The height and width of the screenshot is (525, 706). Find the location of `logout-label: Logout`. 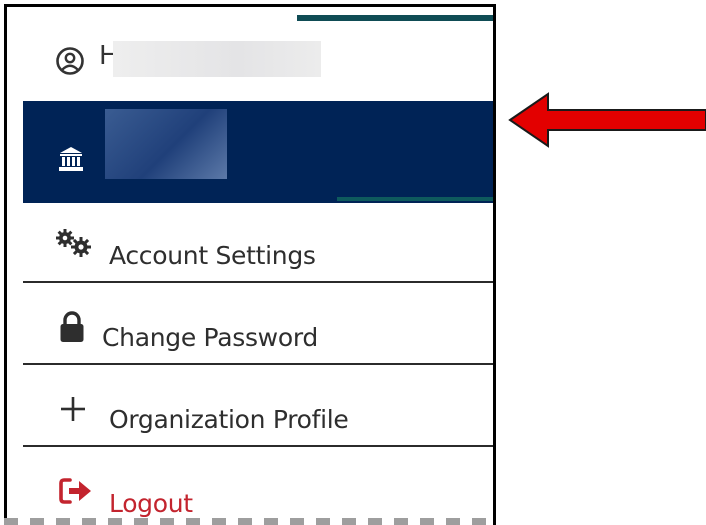

logout-label: Logout is located at coordinates (151, 503).